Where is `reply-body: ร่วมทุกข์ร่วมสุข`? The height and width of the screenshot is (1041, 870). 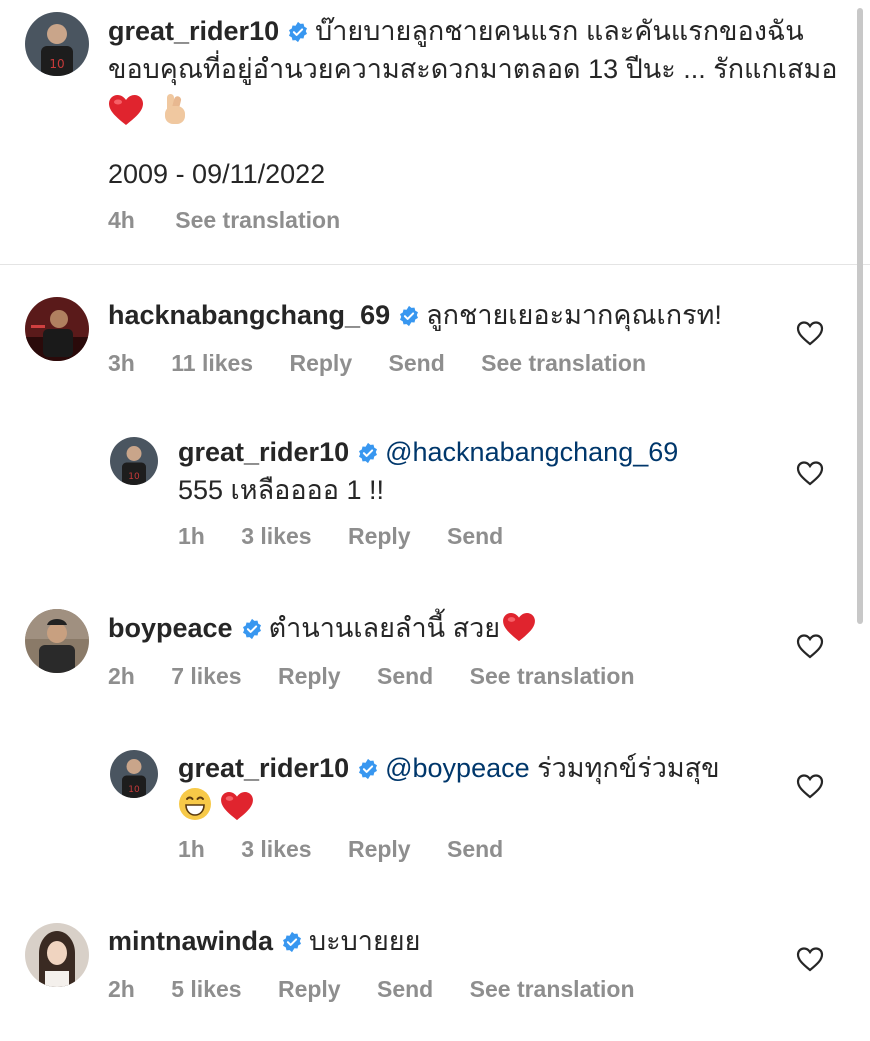 reply-body: ร่วมทุกข์ร่วมสุข is located at coordinates (628, 768).